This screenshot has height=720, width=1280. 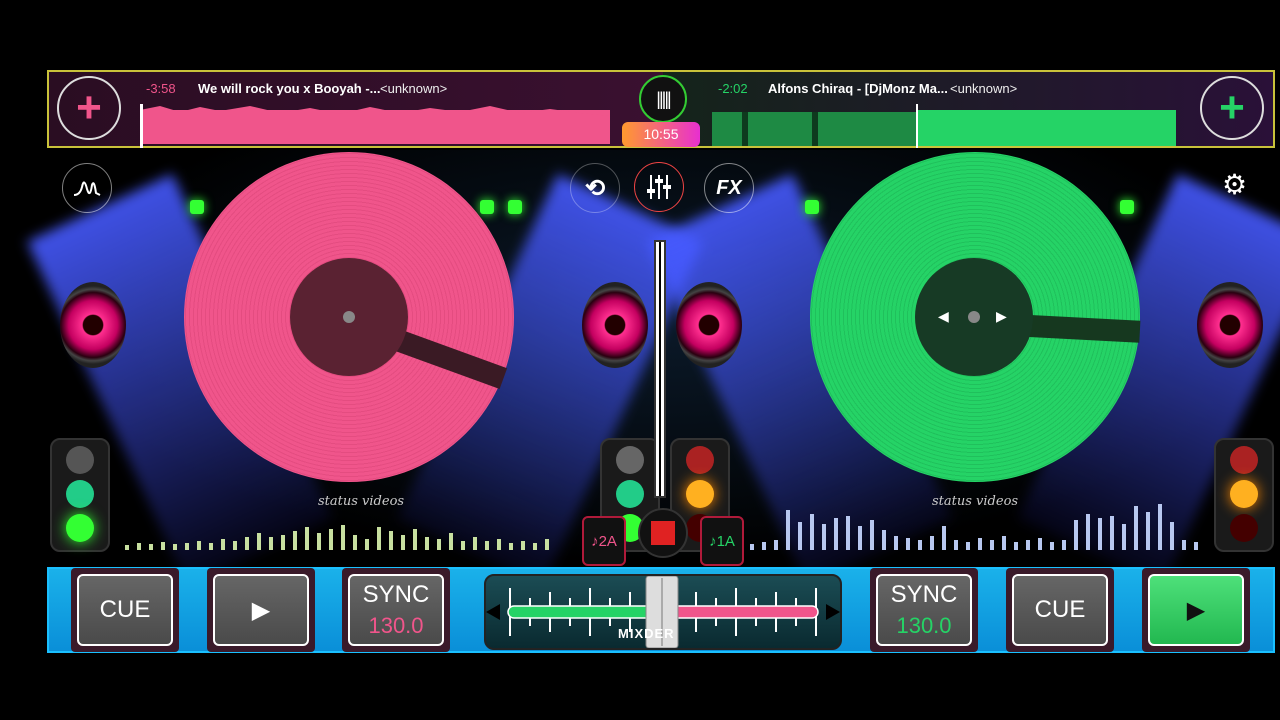 I want to click on deck-a-key-button: ♪2A, so click(x=604, y=541).